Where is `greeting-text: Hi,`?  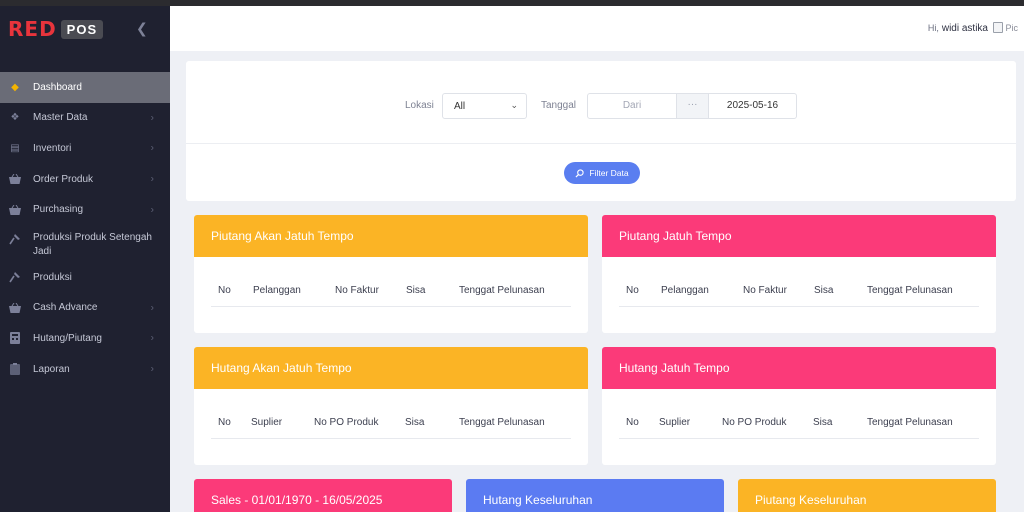
greeting-text: Hi, is located at coordinates (933, 28).